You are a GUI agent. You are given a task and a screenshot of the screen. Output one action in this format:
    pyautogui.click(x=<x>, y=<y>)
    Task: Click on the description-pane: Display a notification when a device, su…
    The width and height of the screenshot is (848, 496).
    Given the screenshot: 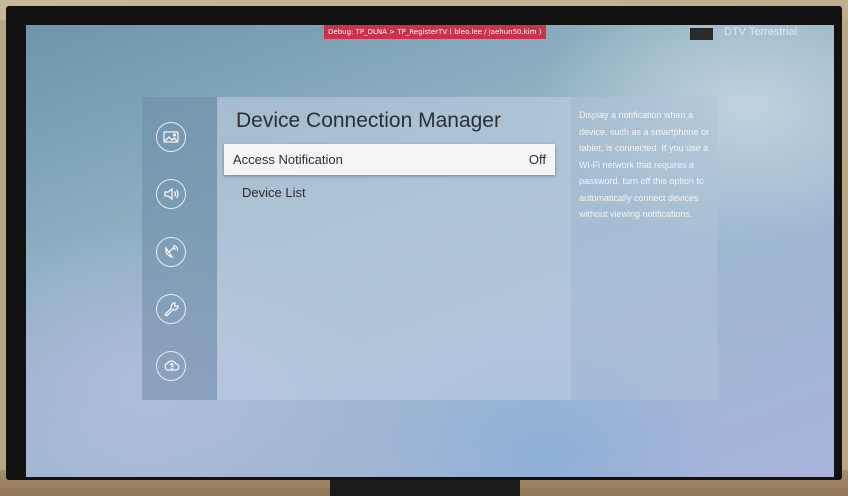 What is the action you would take?
    pyautogui.click(x=644, y=248)
    